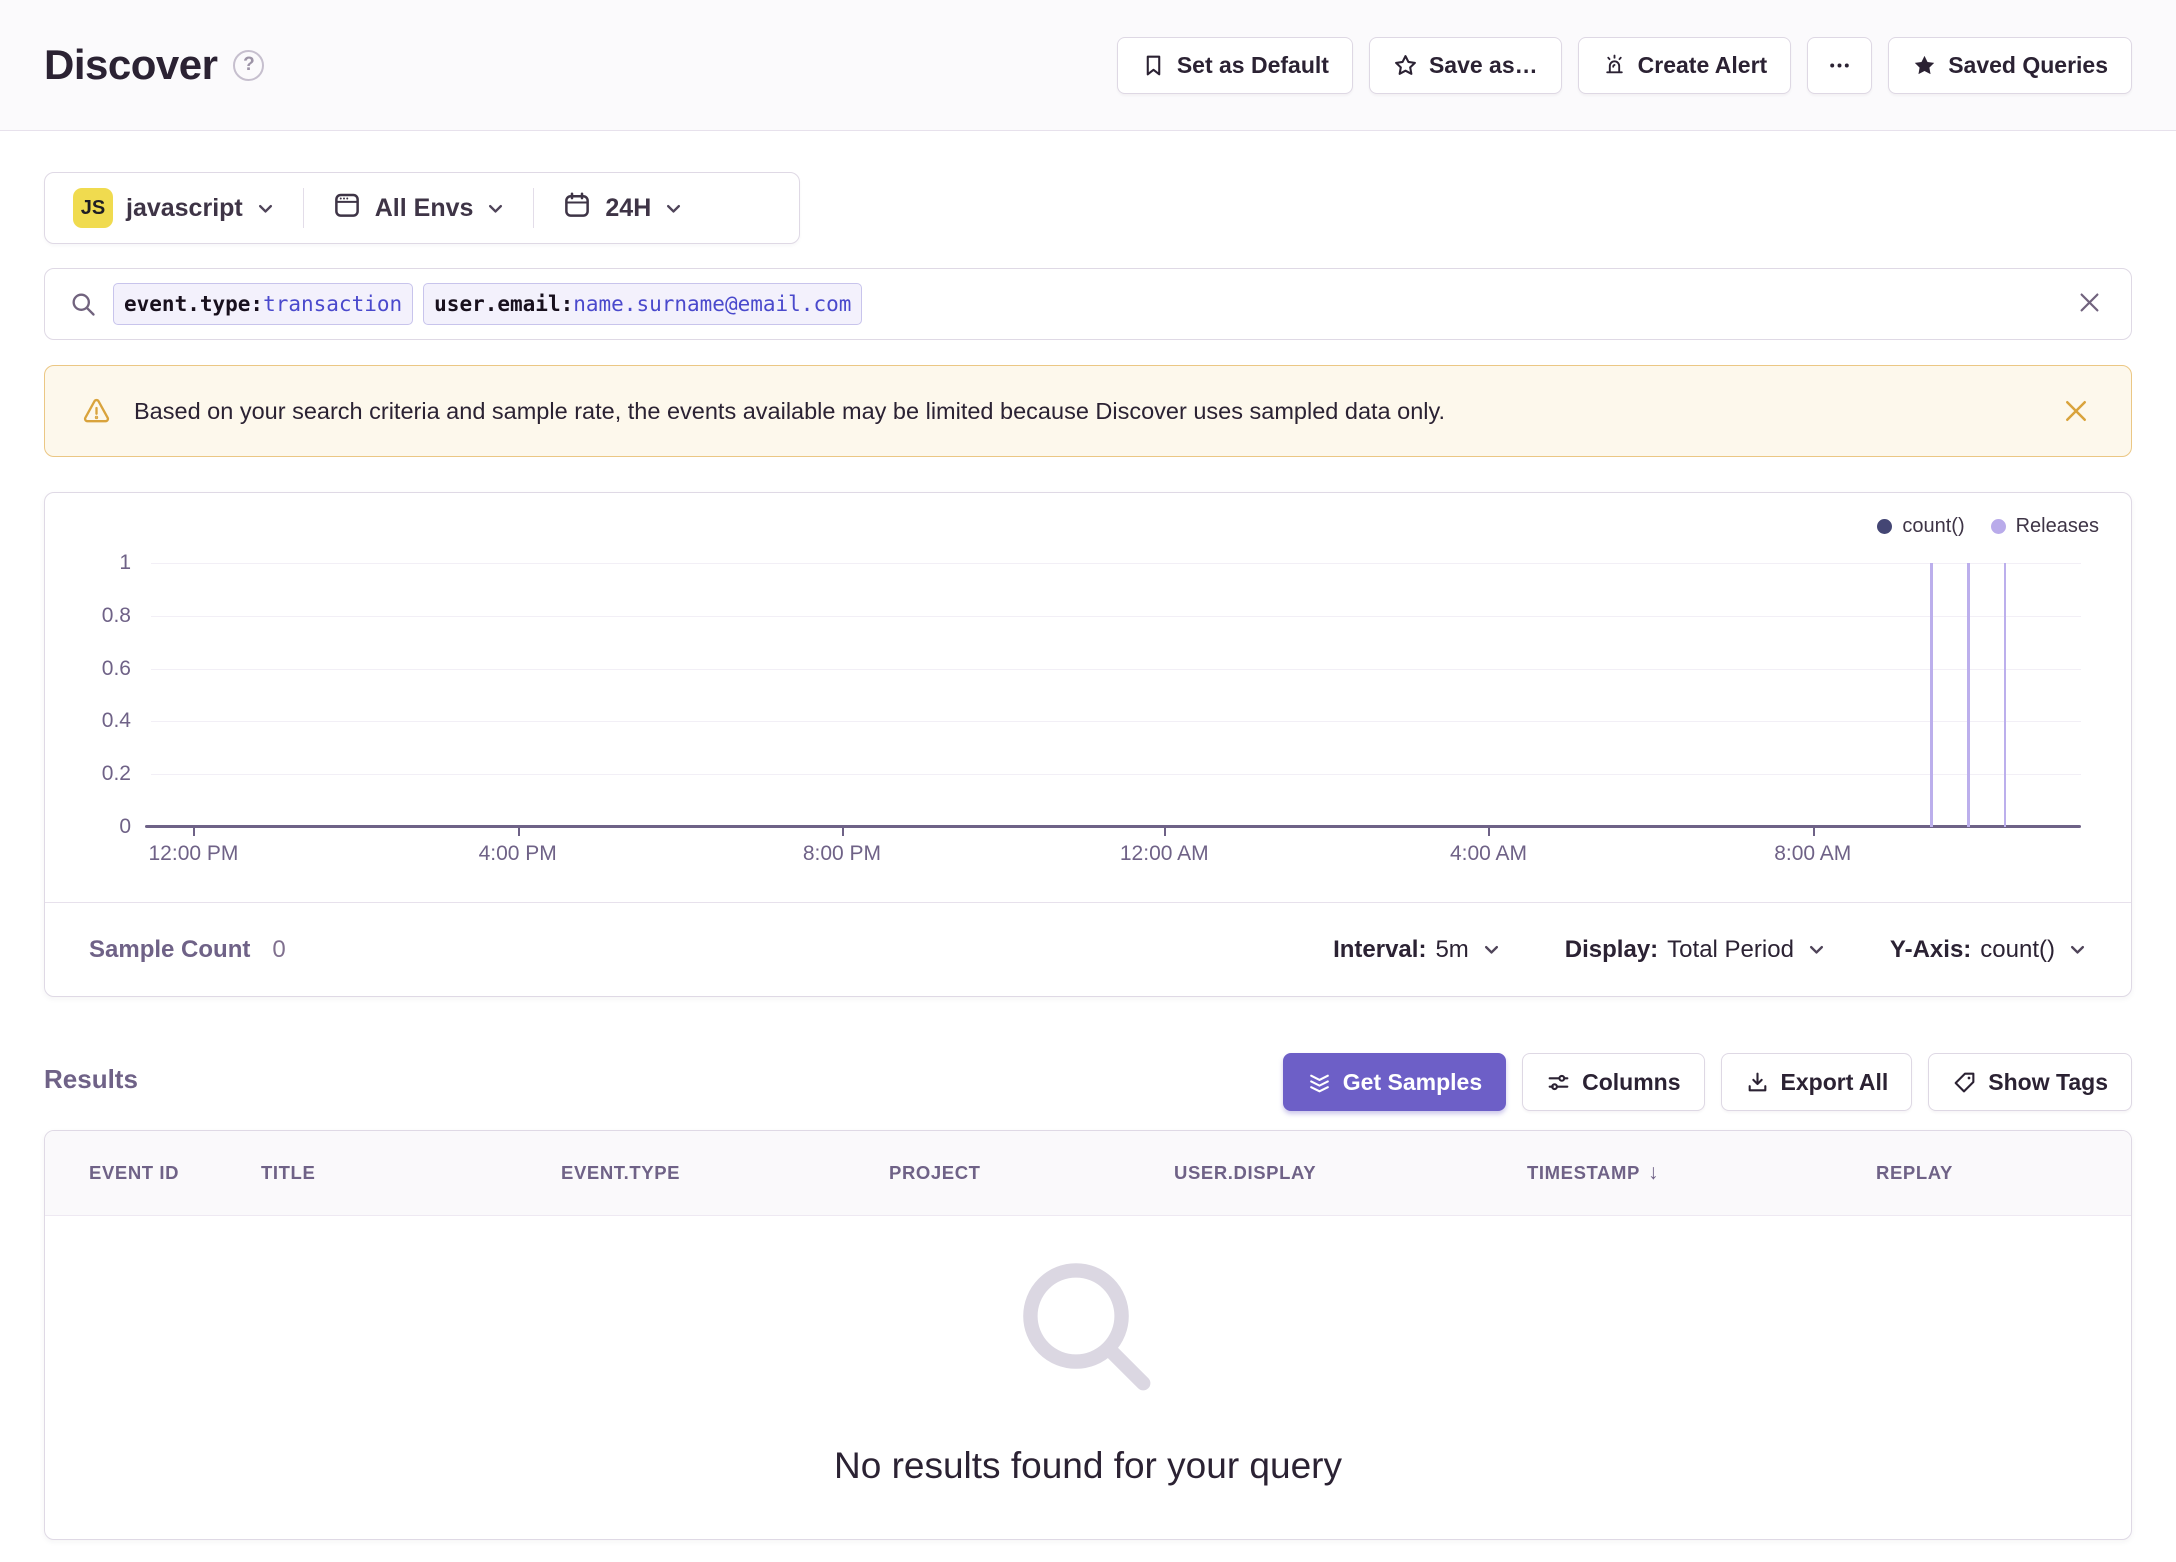 The image size is (2176, 1562). I want to click on interval-select: Interval: 5m, so click(1417, 950).